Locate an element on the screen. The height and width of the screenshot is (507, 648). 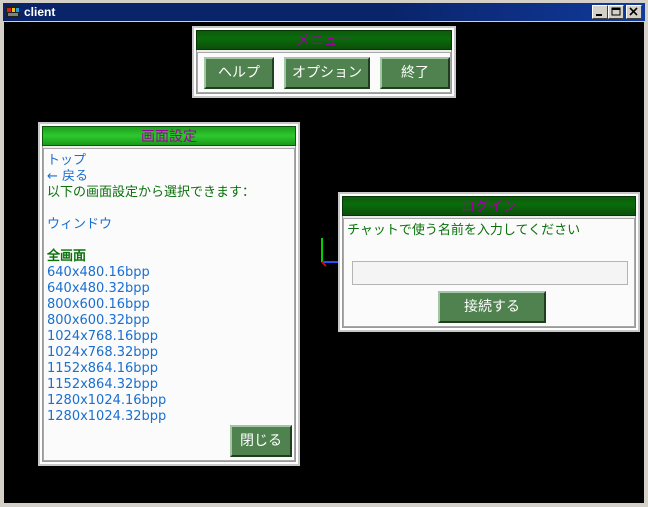
mode-option: 1280x1024.32bpp is located at coordinates (106, 417).